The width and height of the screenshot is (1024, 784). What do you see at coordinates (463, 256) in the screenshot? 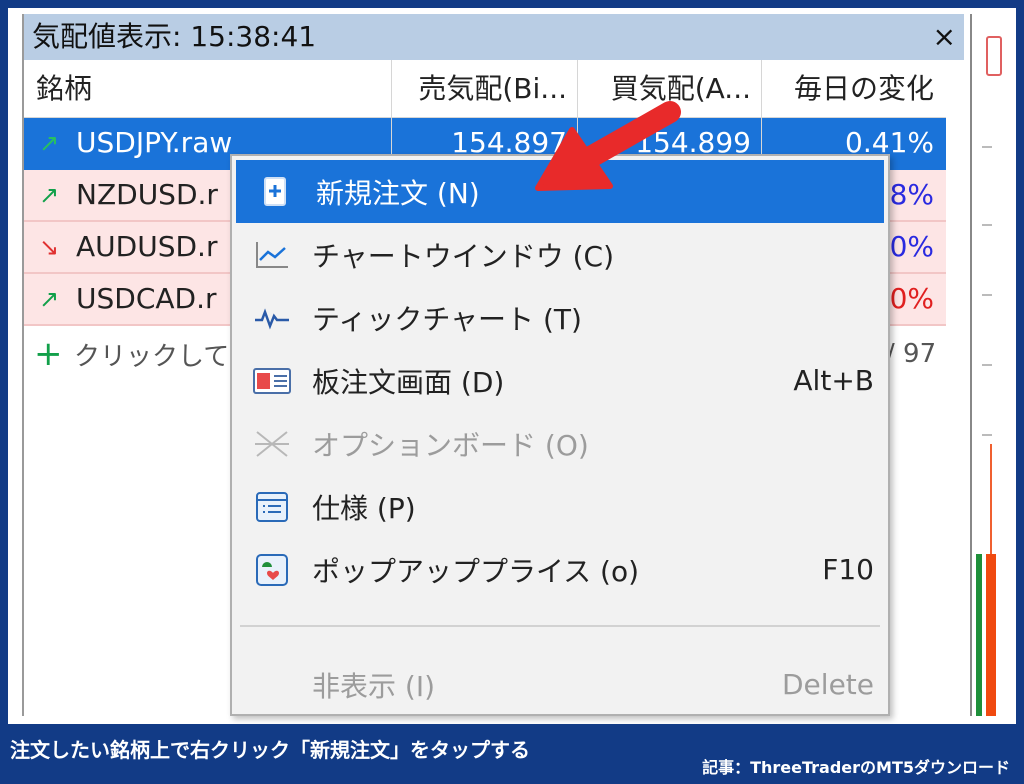
I see `menu-item-label: チャートウインドウ (C)` at bounding box center [463, 256].